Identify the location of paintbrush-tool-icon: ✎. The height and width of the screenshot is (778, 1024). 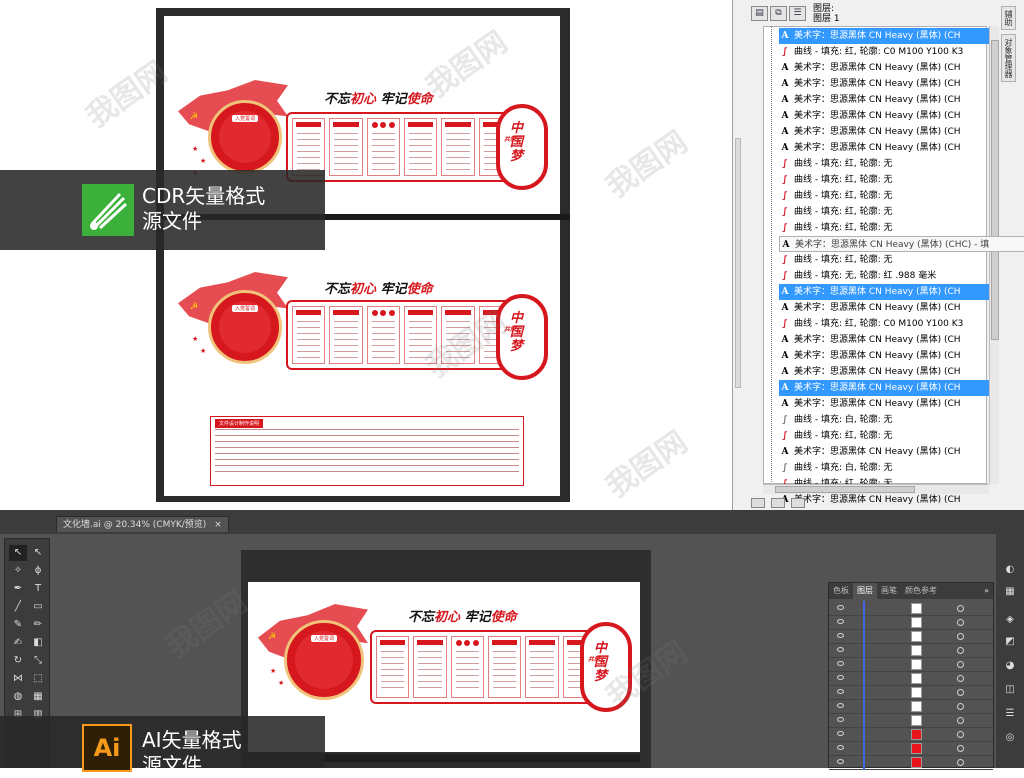
(18, 625).